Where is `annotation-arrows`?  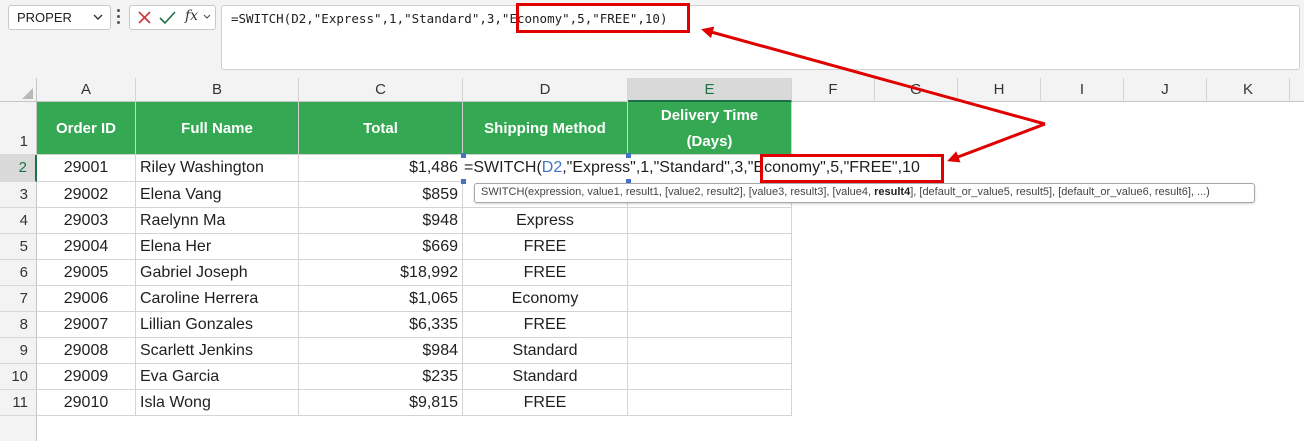
annotation-arrows is located at coordinates (873, 94).